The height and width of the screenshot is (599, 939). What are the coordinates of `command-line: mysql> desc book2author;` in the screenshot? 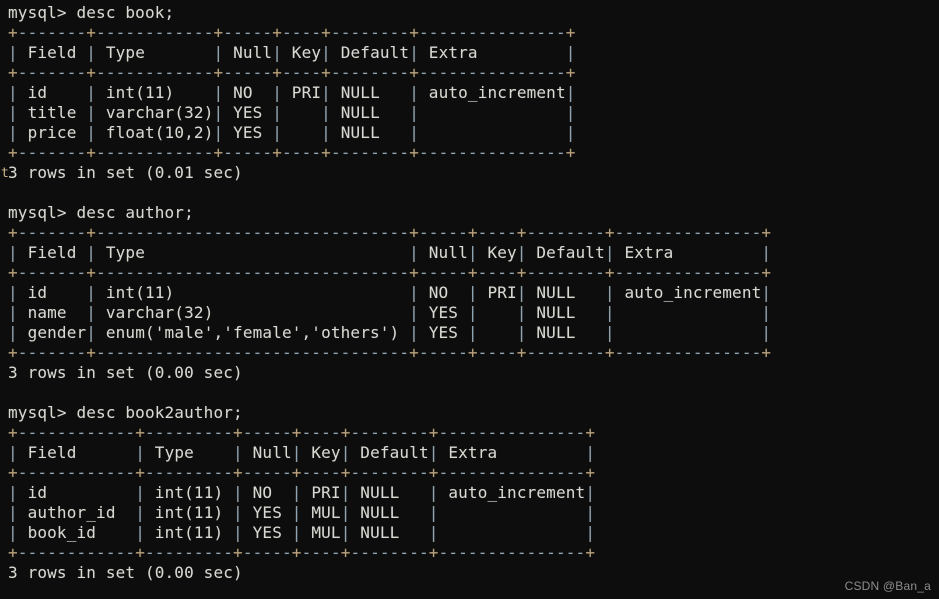 It's located at (125, 412).